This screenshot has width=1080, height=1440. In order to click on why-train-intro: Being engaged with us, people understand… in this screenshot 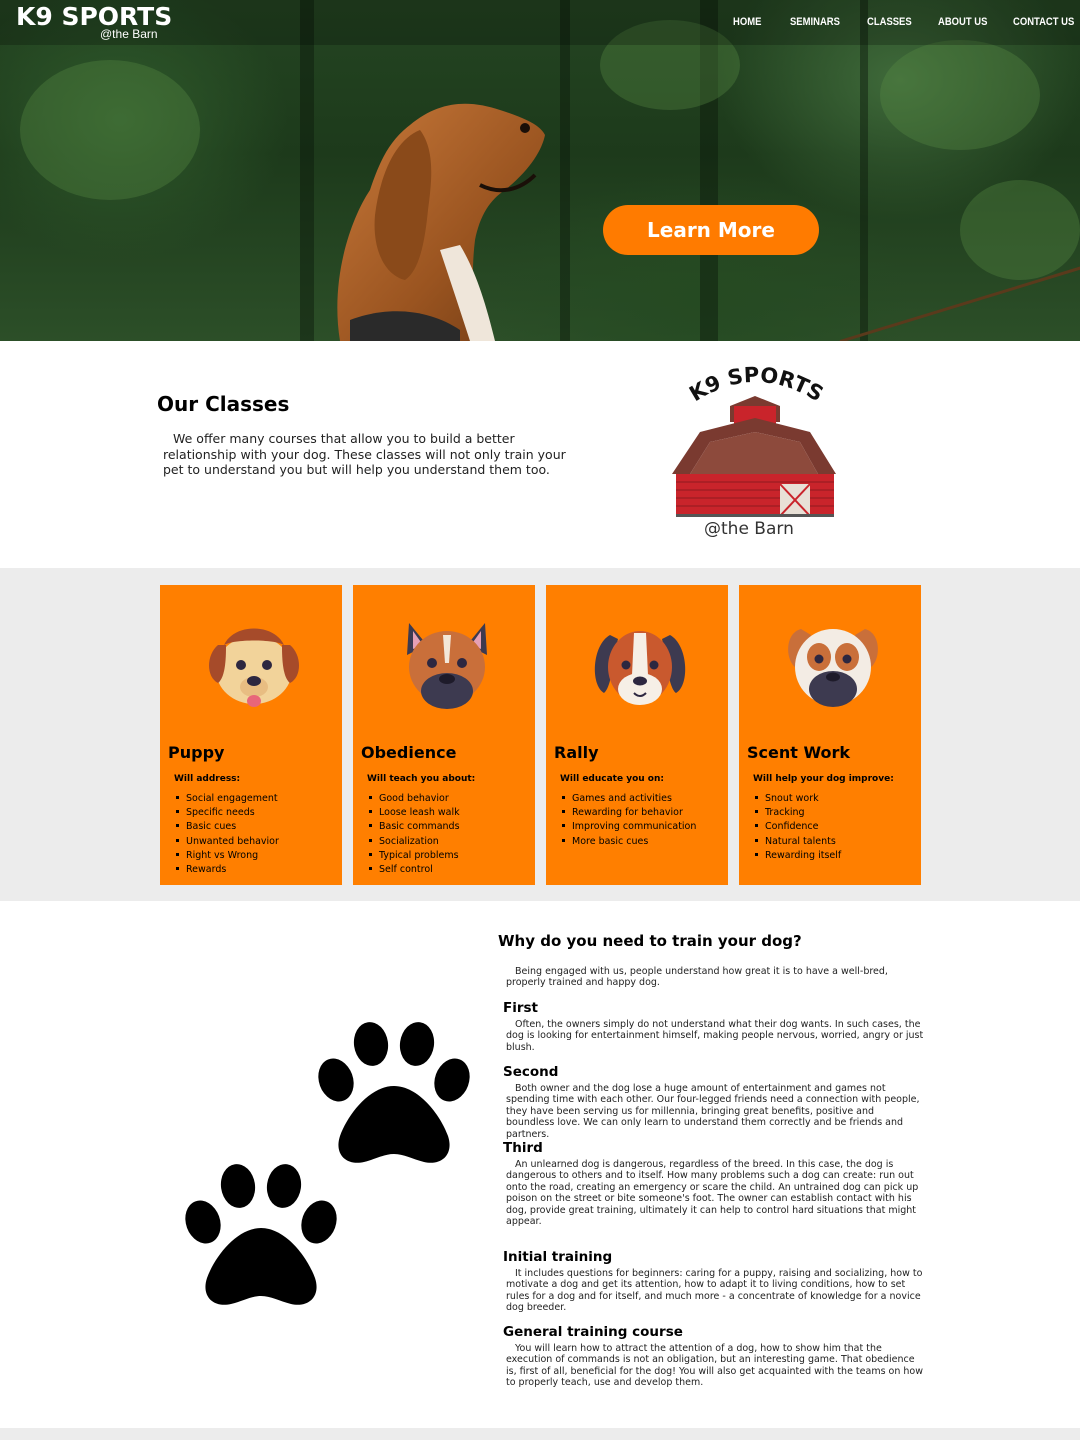, I will do `click(697, 977)`.